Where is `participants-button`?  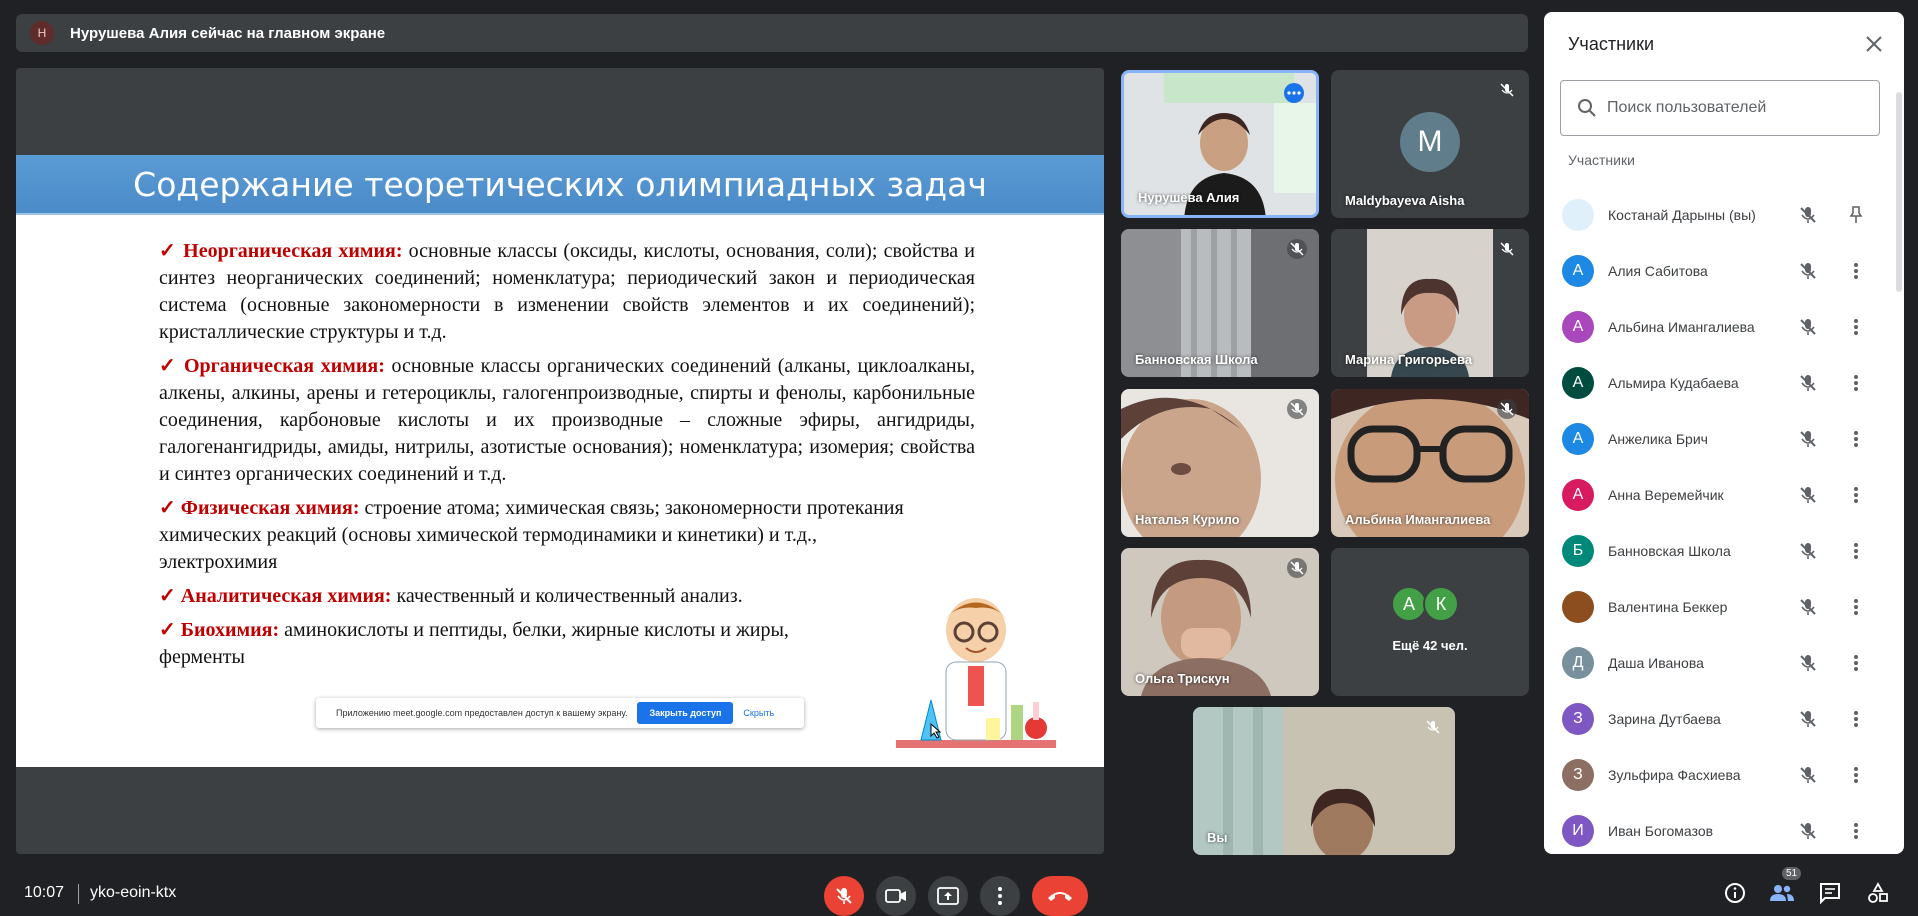 participants-button is located at coordinates (1782, 893).